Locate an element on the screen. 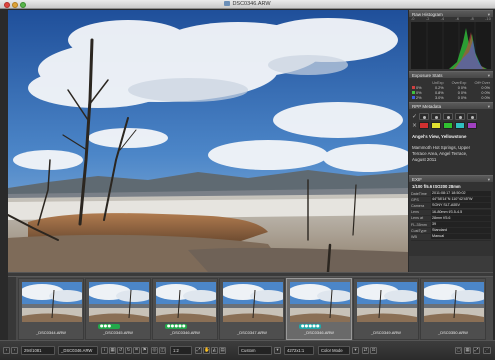 The width and height of the screenshot is (495, 360). purple-label-button is located at coordinates (472, 125).